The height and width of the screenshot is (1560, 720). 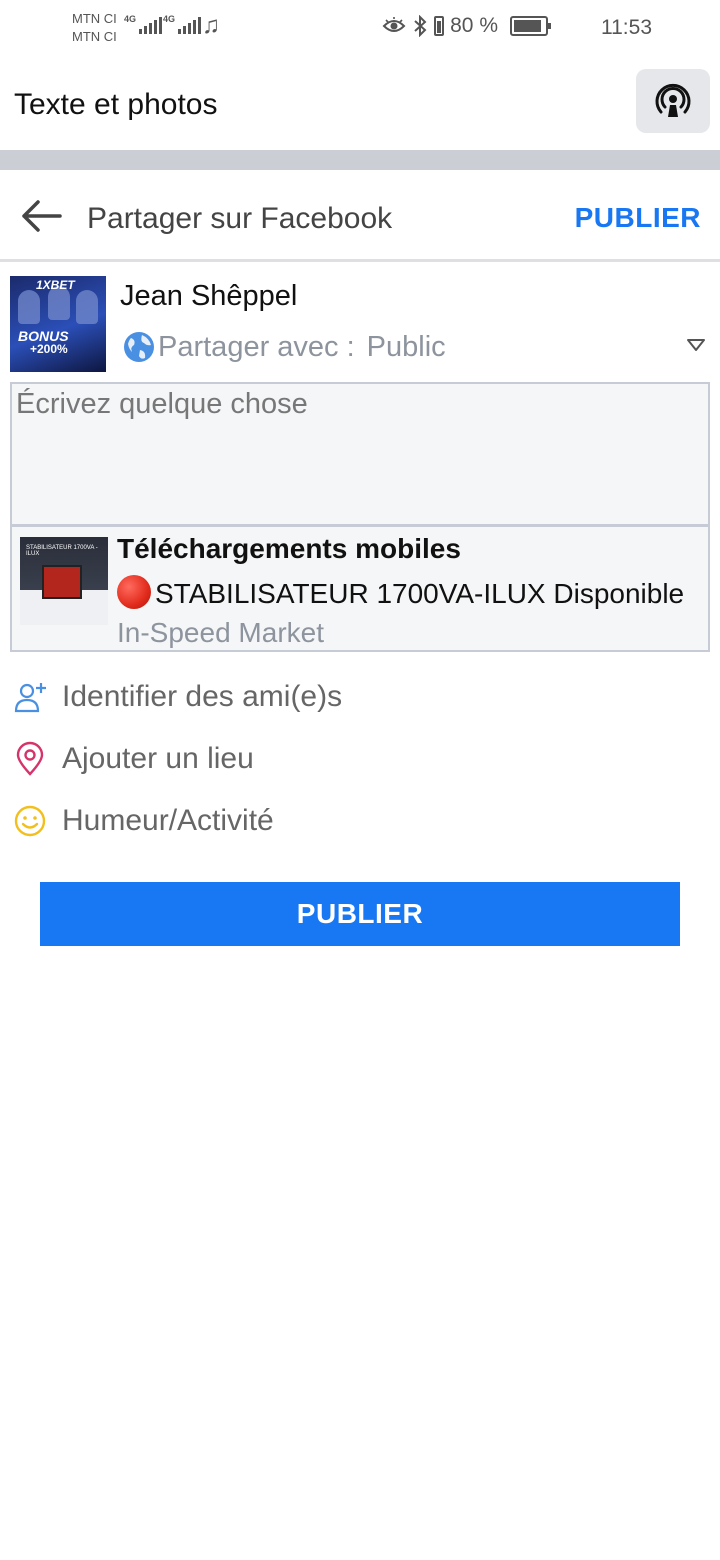 I want to click on clock: 11:53, so click(x=626, y=27).